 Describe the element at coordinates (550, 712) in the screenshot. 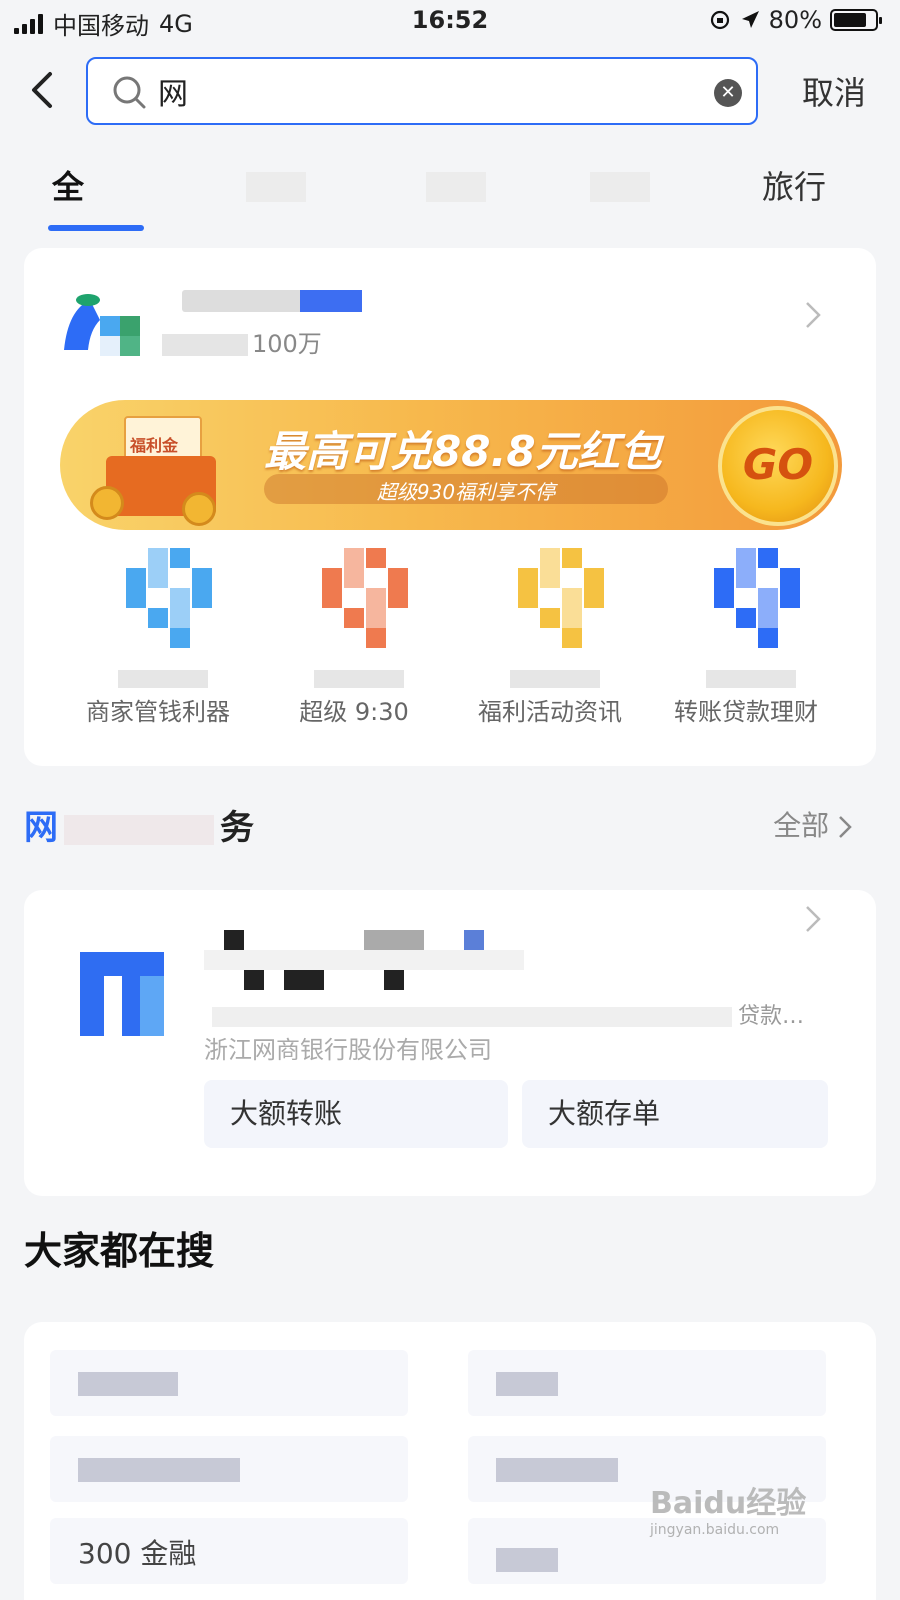

I see `quick-link-label: 福利活动资讯` at that location.